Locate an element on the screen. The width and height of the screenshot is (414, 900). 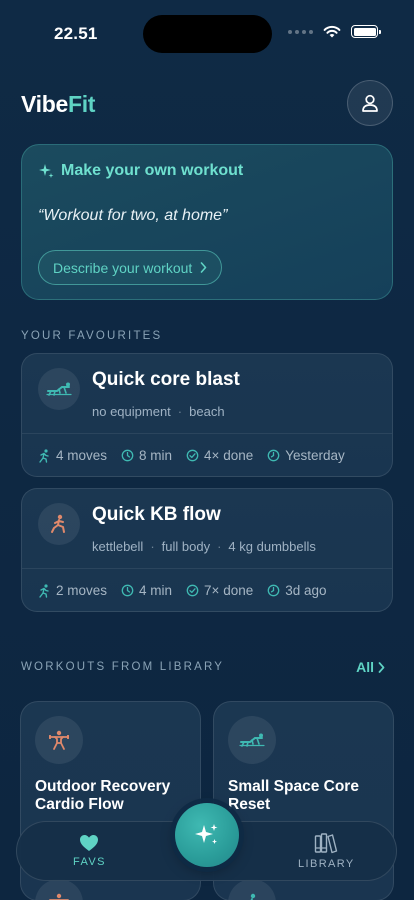
nav-library: LIBRARY is located at coordinates (326, 851).